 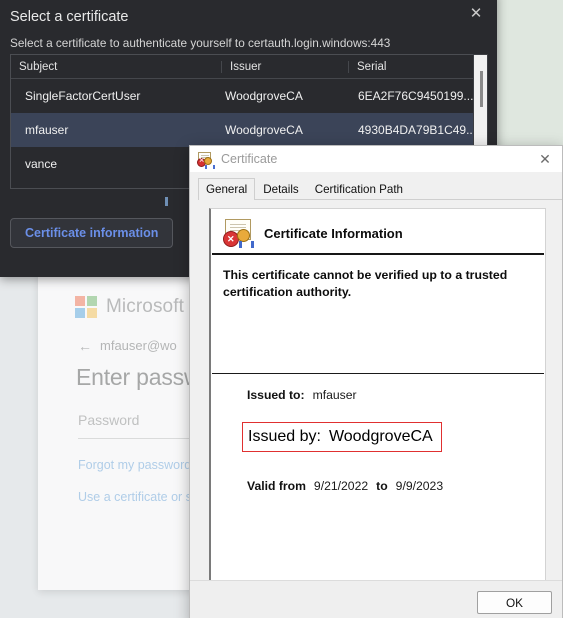 What do you see at coordinates (134, 465) in the screenshot?
I see `forgot-password-link: Forgot my password` at bounding box center [134, 465].